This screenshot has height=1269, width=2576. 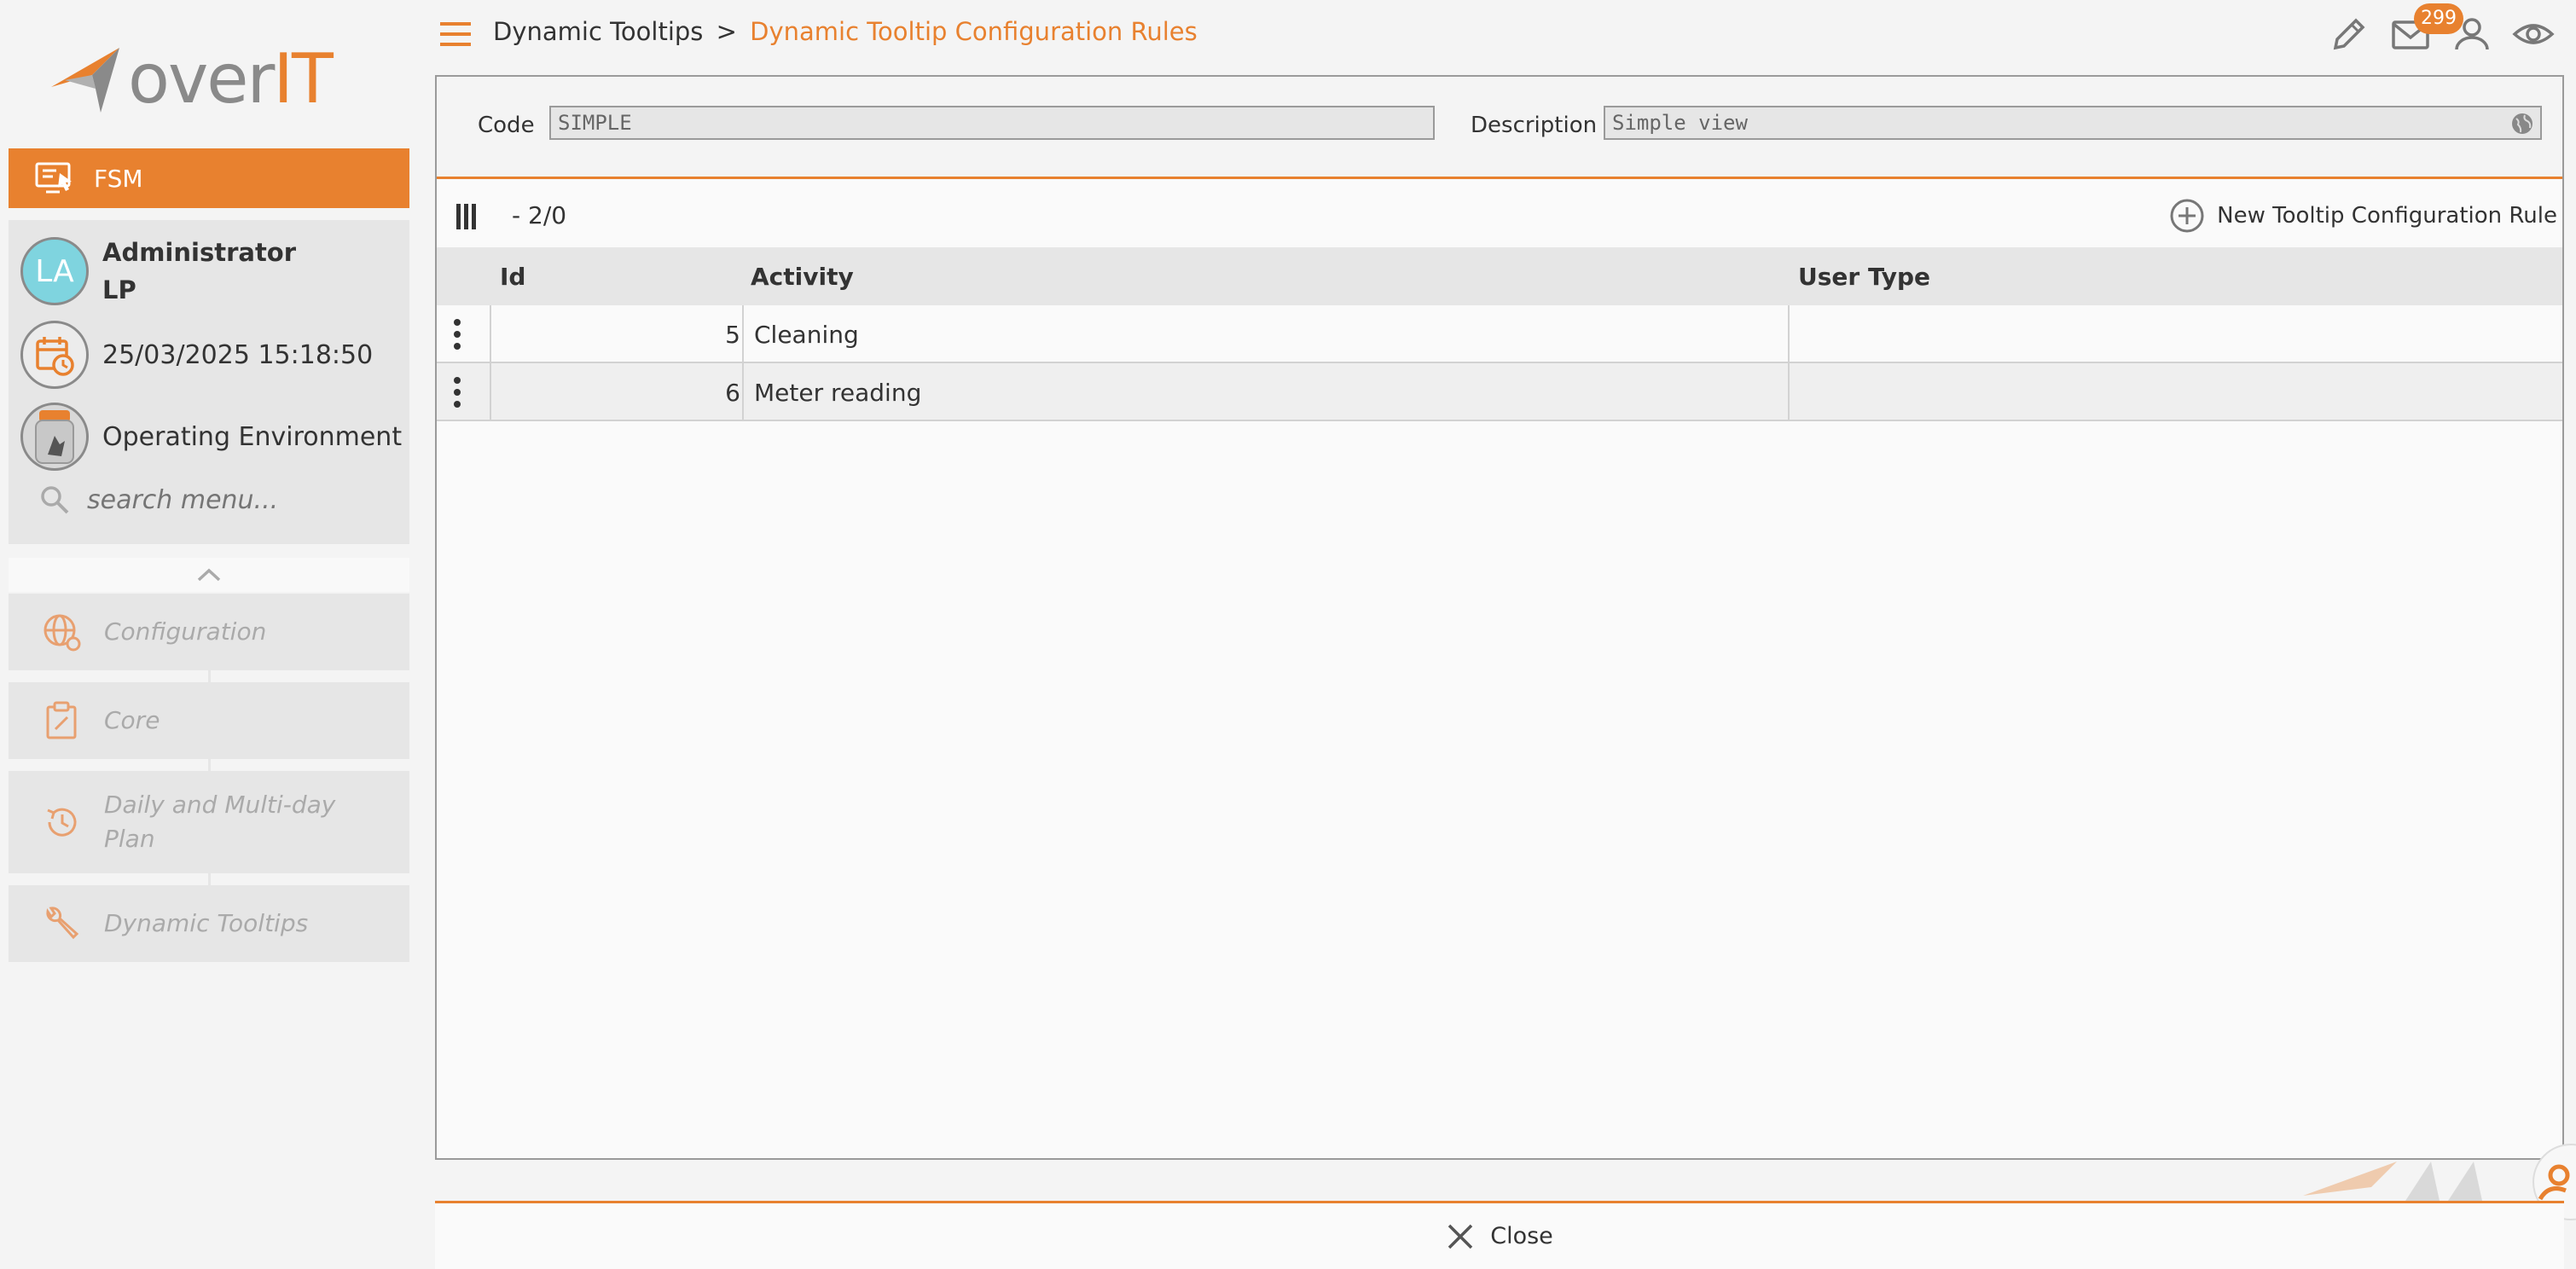 What do you see at coordinates (2349, 34) in the screenshot?
I see `pencil-icon` at bounding box center [2349, 34].